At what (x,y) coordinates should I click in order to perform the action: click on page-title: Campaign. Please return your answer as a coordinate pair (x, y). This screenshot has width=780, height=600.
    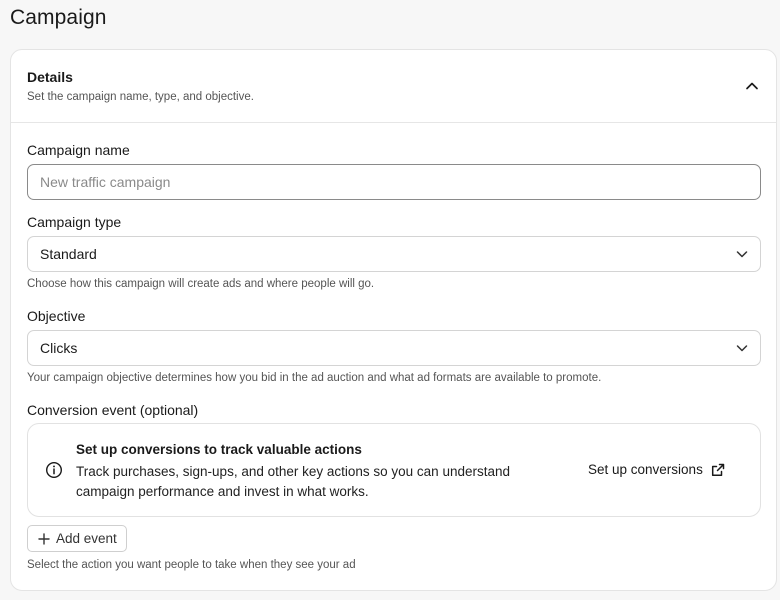
    Looking at the image, I should click on (58, 17).